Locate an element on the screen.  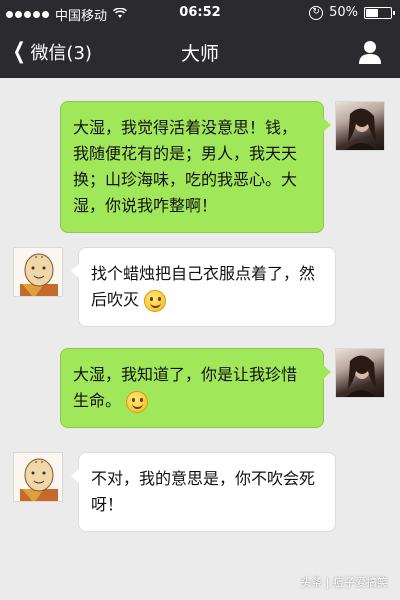
message-bubble-4: 不对，我的意思是，你不吹会死呀！ is located at coordinates (203, 492).